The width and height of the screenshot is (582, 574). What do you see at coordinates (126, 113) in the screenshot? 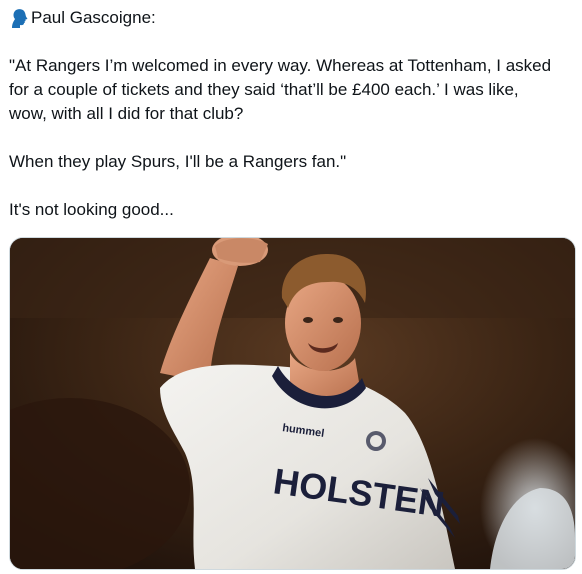
I see `quote-line: wow, with all I did for that club?` at bounding box center [126, 113].